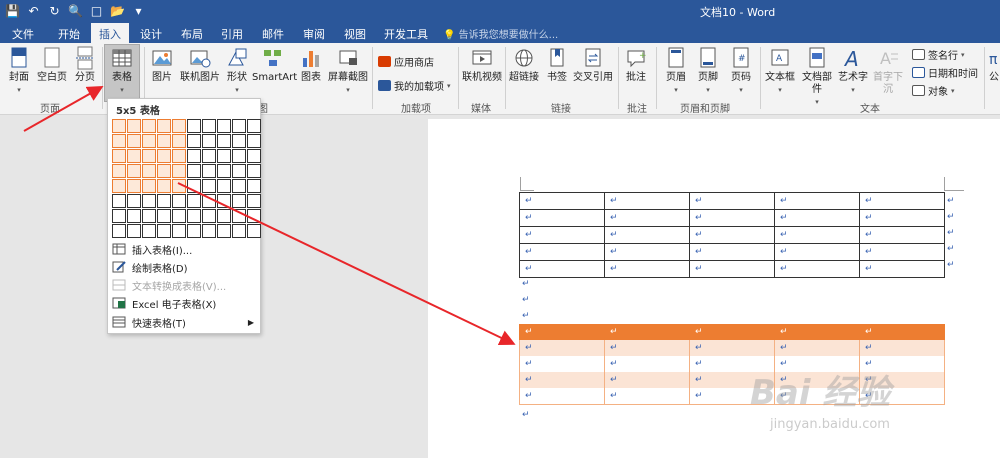  I want to click on save-icon: 💾, so click(12, 11).